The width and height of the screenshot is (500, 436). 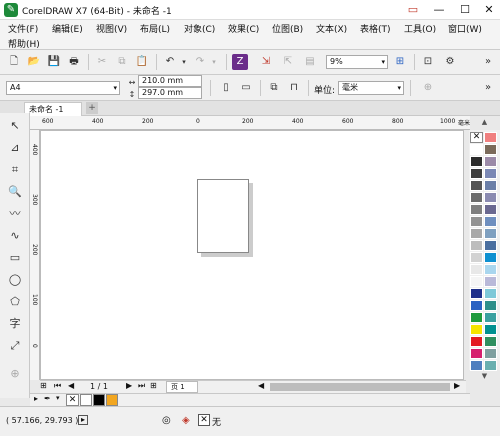 What do you see at coordinates (53, 109) in the screenshot?
I see `document-tab: 未命名 -1` at bounding box center [53, 109].